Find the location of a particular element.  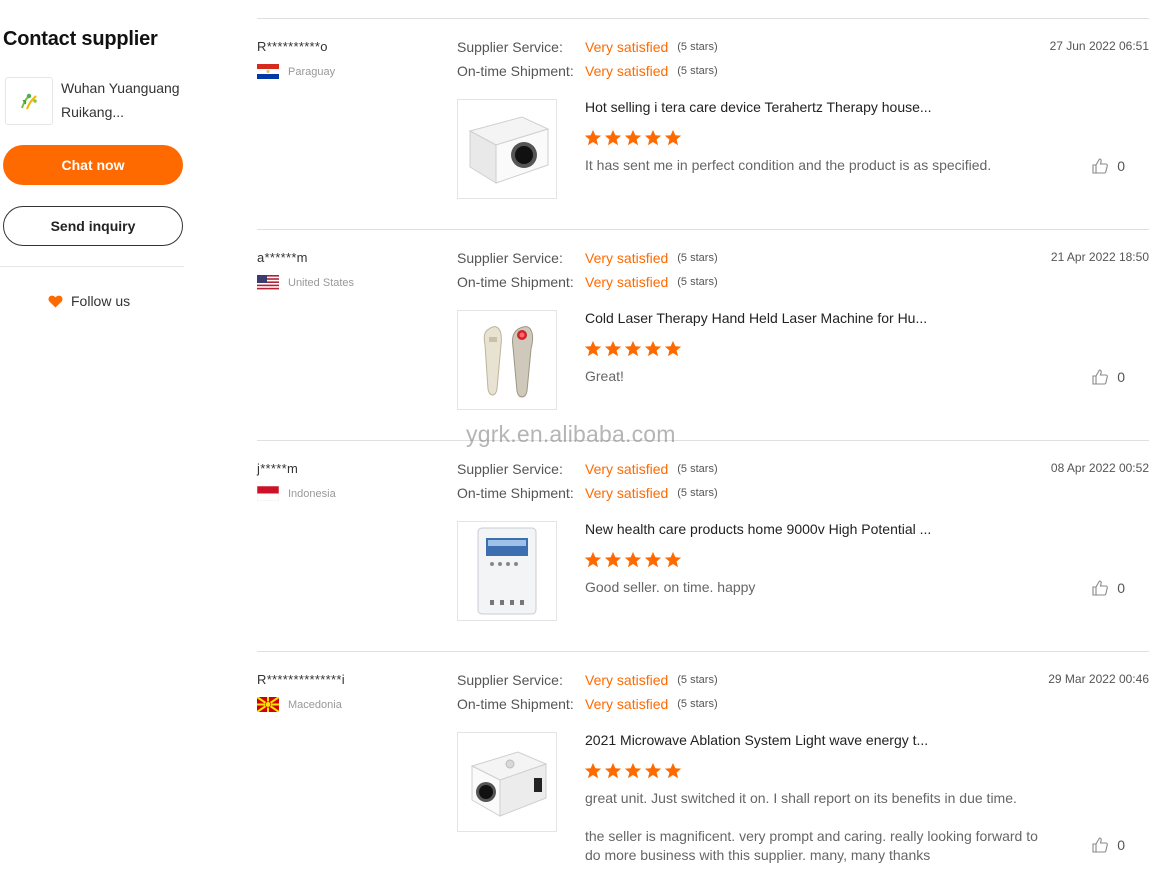

follow-us-button: Follow us is located at coordinates (89, 301).